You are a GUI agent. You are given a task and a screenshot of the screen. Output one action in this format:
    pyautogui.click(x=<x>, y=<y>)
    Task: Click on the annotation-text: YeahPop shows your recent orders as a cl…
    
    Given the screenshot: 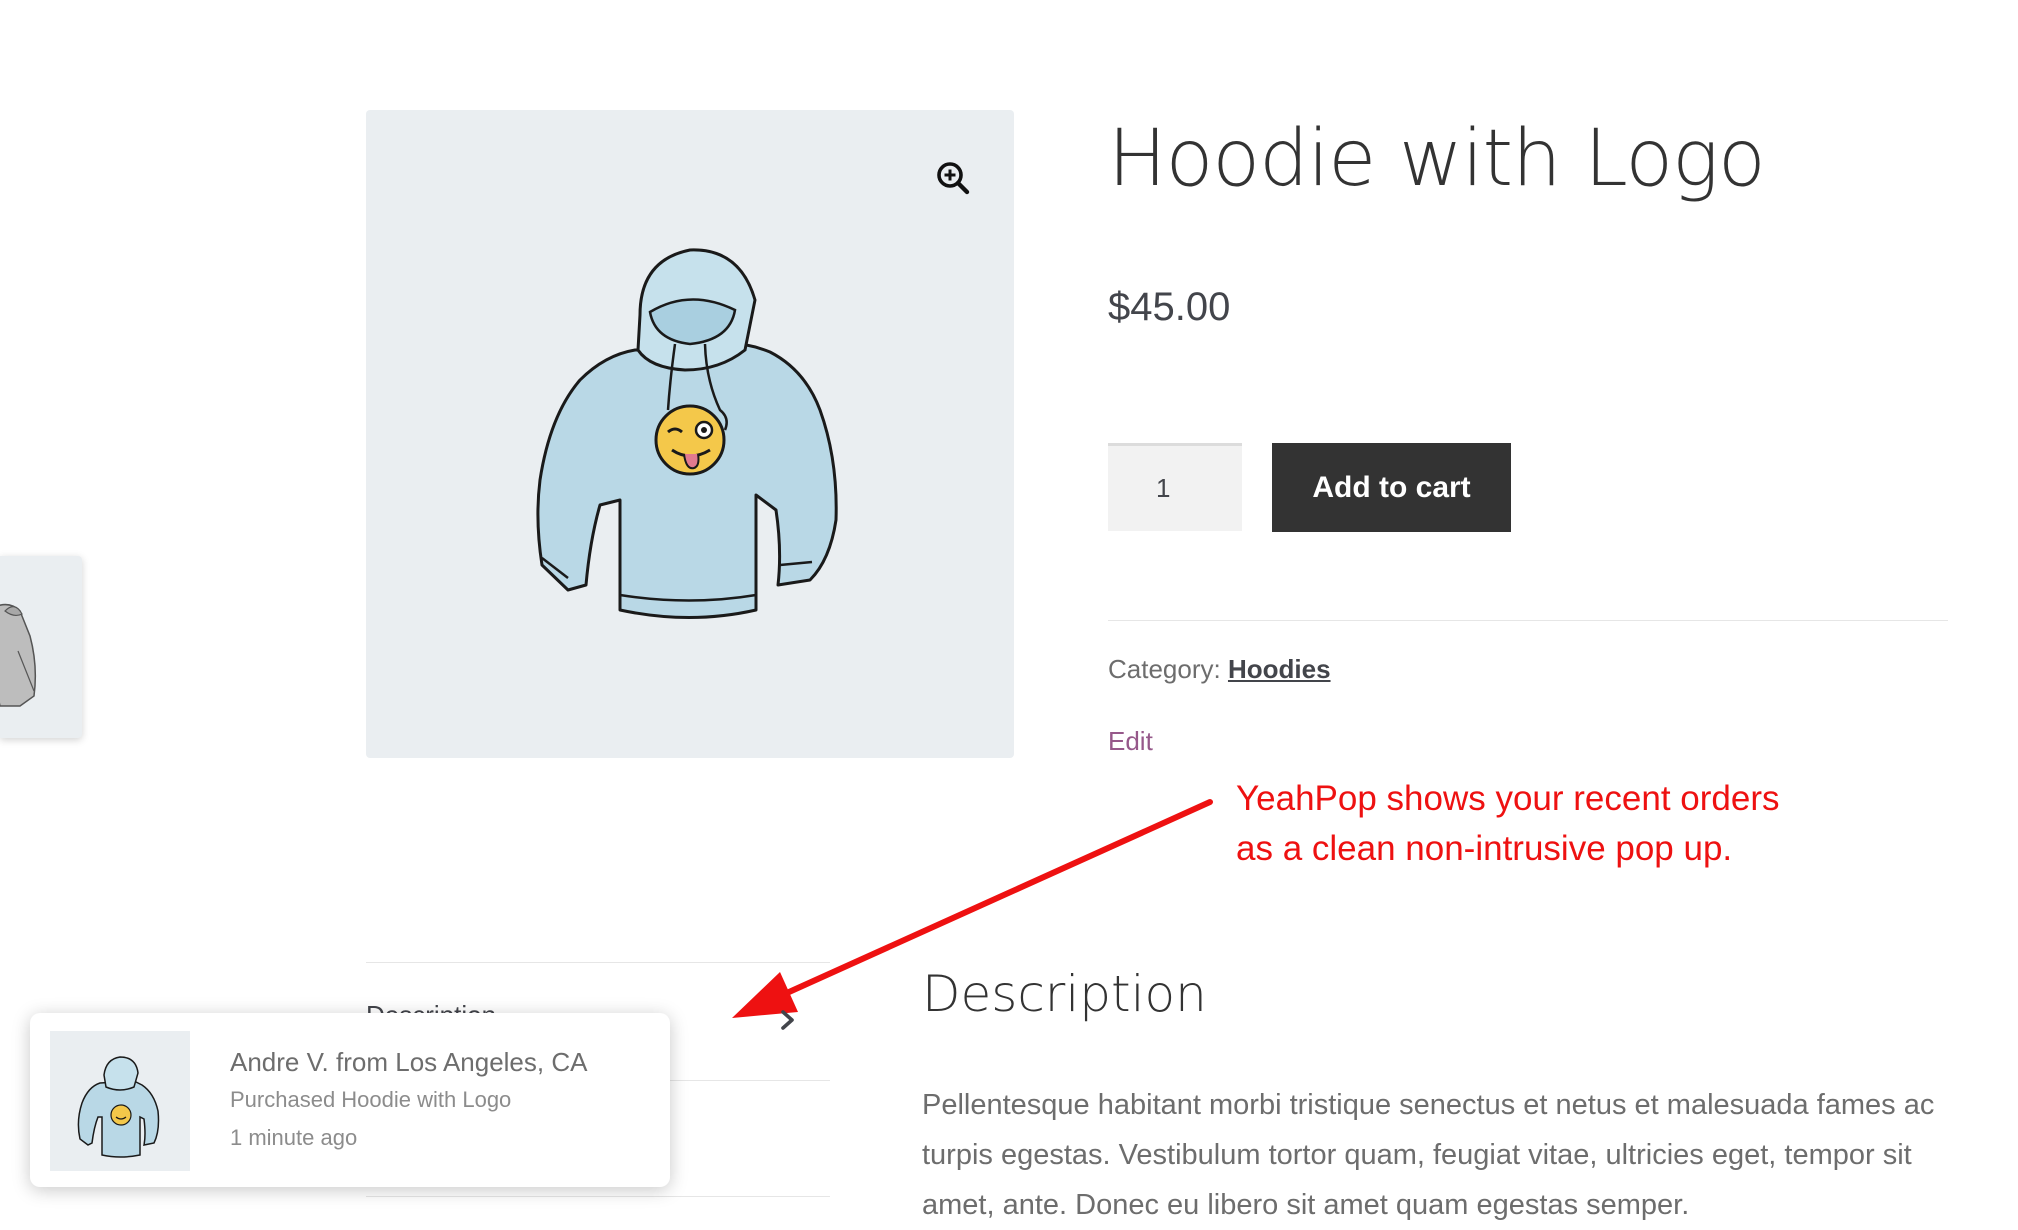 What is the action you would take?
    pyautogui.click(x=1586, y=824)
    